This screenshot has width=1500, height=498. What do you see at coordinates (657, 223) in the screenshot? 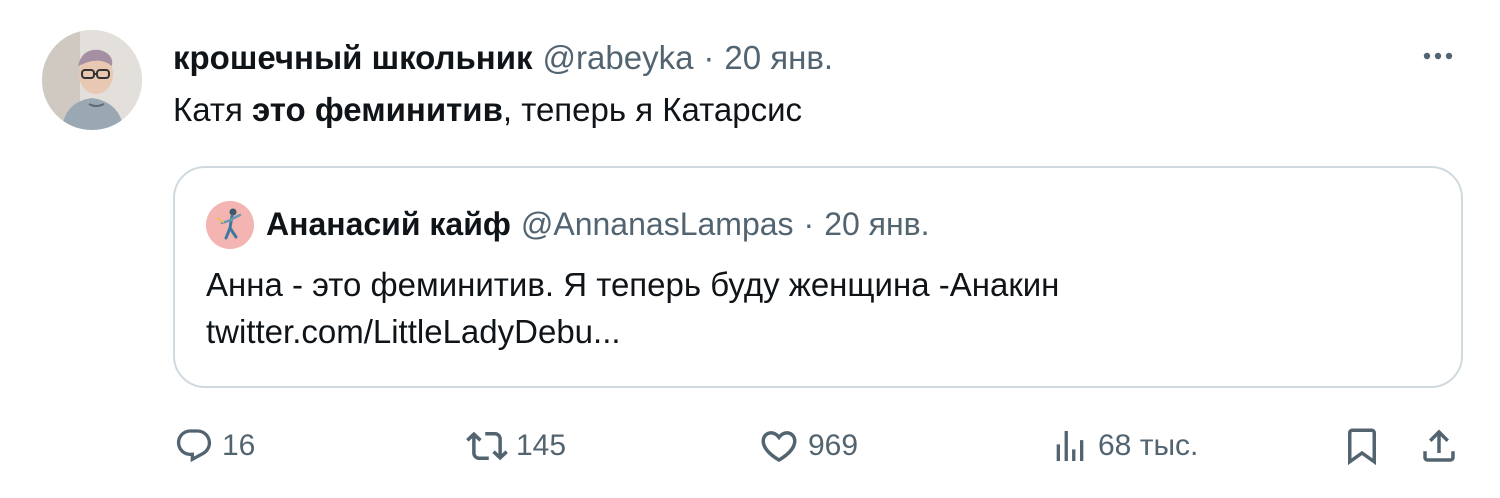
I see `quoted-author-handle: @AnnanasLampas` at bounding box center [657, 223].